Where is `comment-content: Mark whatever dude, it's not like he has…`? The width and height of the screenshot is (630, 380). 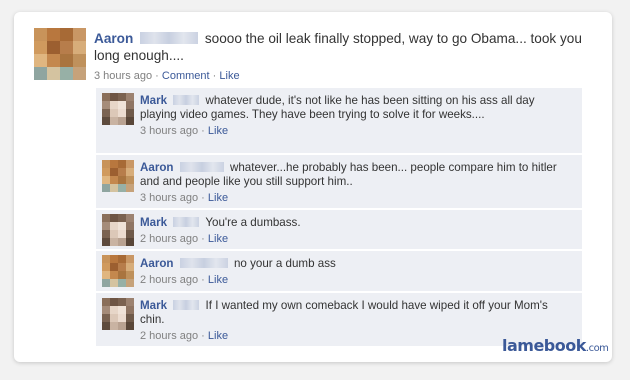 comment-content: Mark whatever dude, it's not like he has… is located at coordinates (355, 116).